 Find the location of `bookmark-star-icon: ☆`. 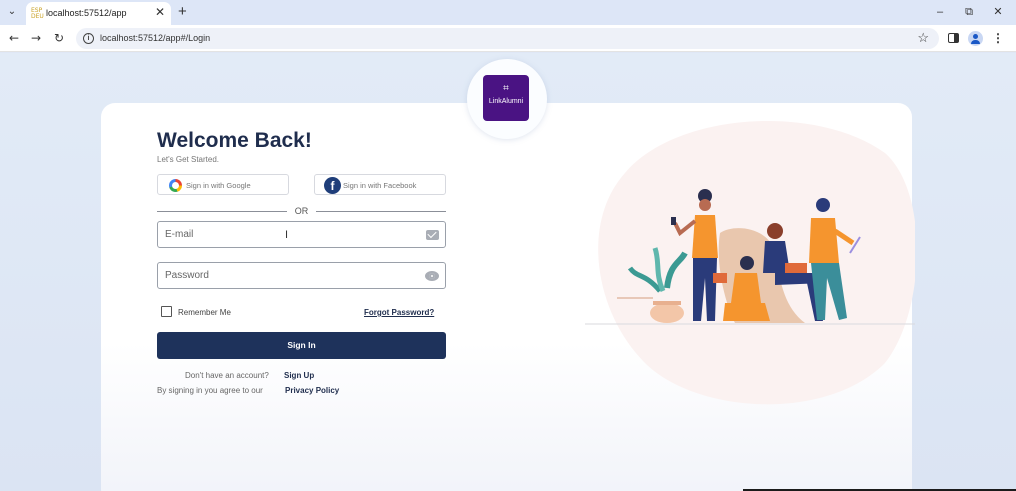

bookmark-star-icon: ☆ is located at coordinates (923, 38).